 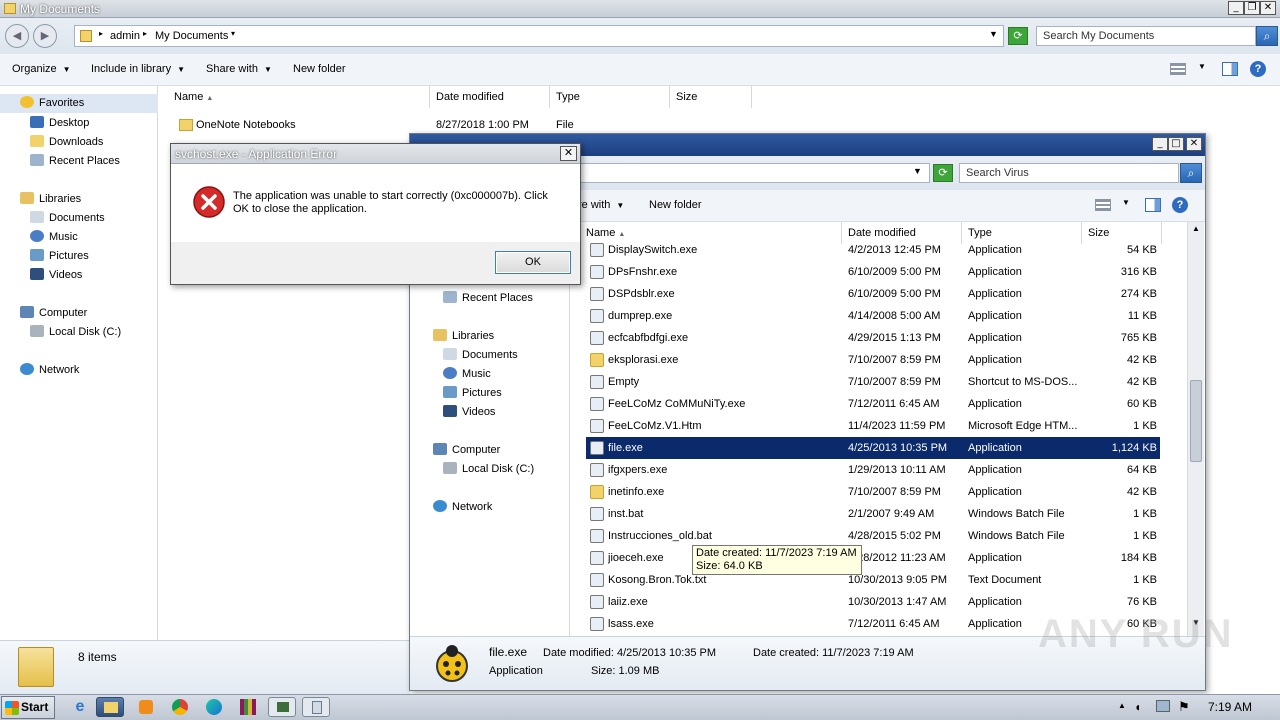 What do you see at coordinates (640, 9) in the screenshot?
I see `back-window-titlebar: My Documents _ ❐ ✕` at bounding box center [640, 9].